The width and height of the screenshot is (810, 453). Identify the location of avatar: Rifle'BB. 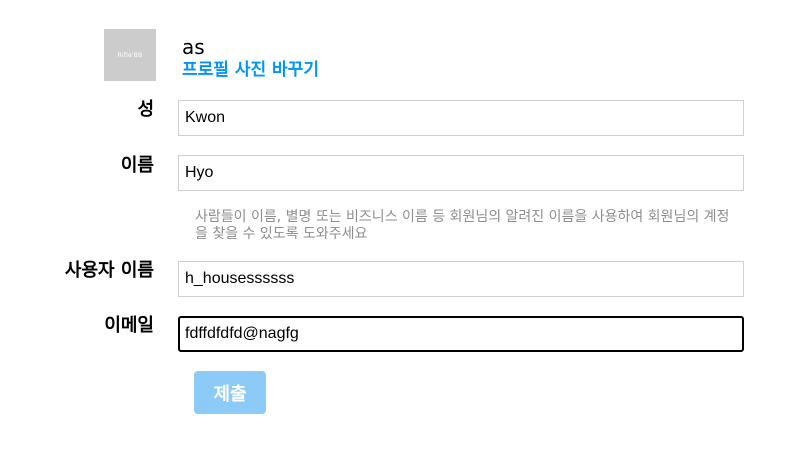
(130, 55).